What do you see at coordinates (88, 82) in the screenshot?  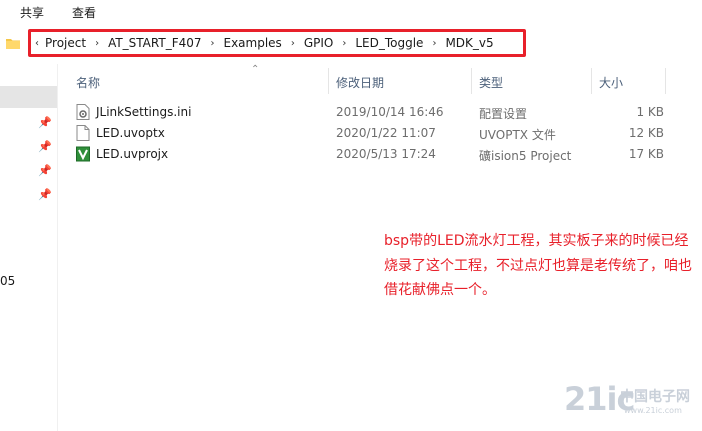 I see `column-header-name: 名称` at bounding box center [88, 82].